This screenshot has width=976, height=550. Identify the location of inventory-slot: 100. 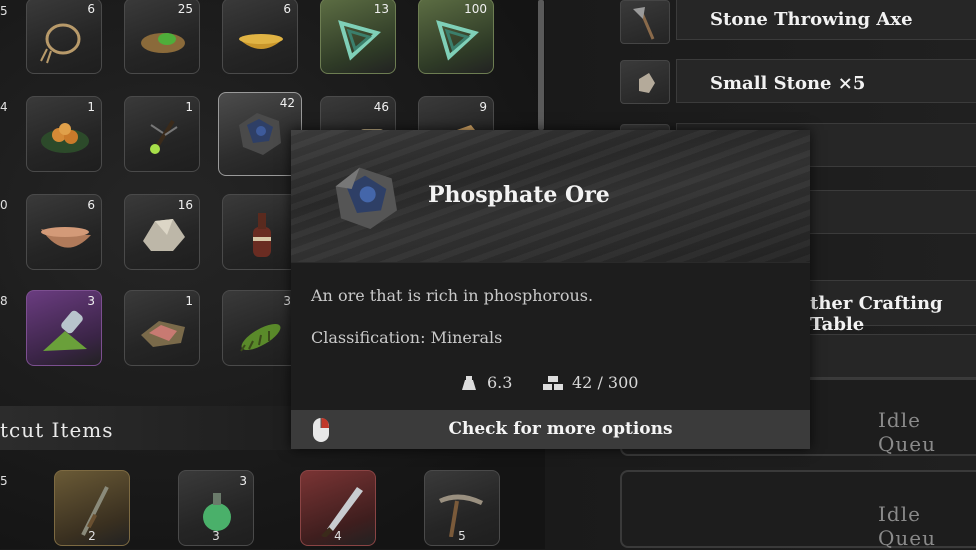
(456, 37).